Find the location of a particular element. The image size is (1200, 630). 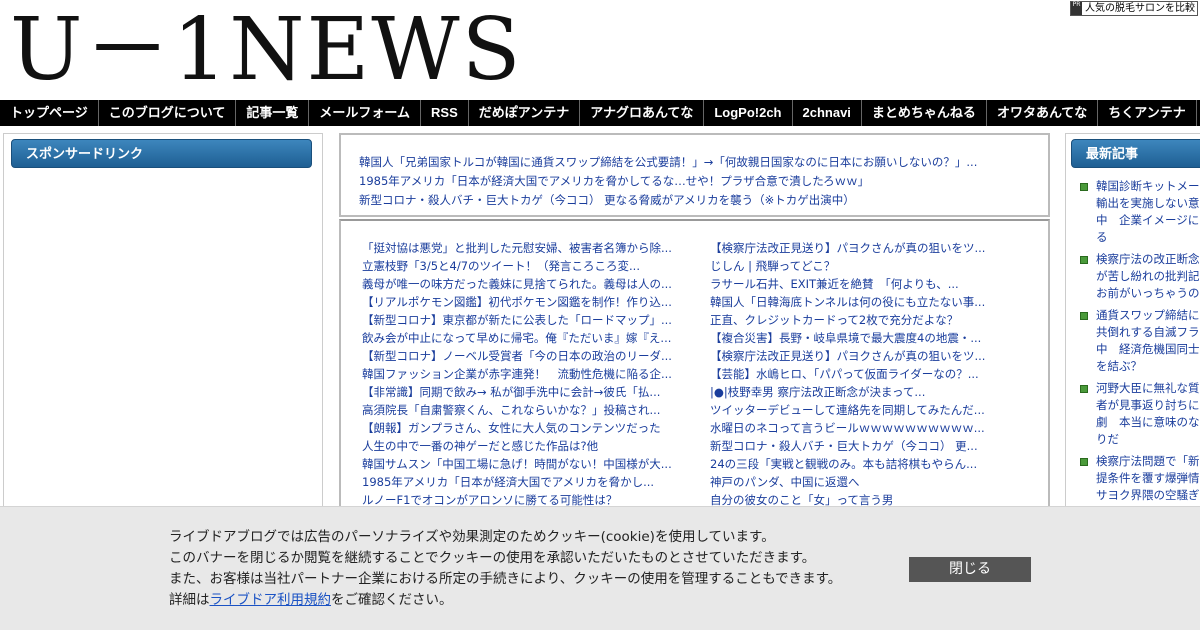

related-link: 正直、クレジットカードって2枚で充分だよな？ is located at coordinates (874, 320).